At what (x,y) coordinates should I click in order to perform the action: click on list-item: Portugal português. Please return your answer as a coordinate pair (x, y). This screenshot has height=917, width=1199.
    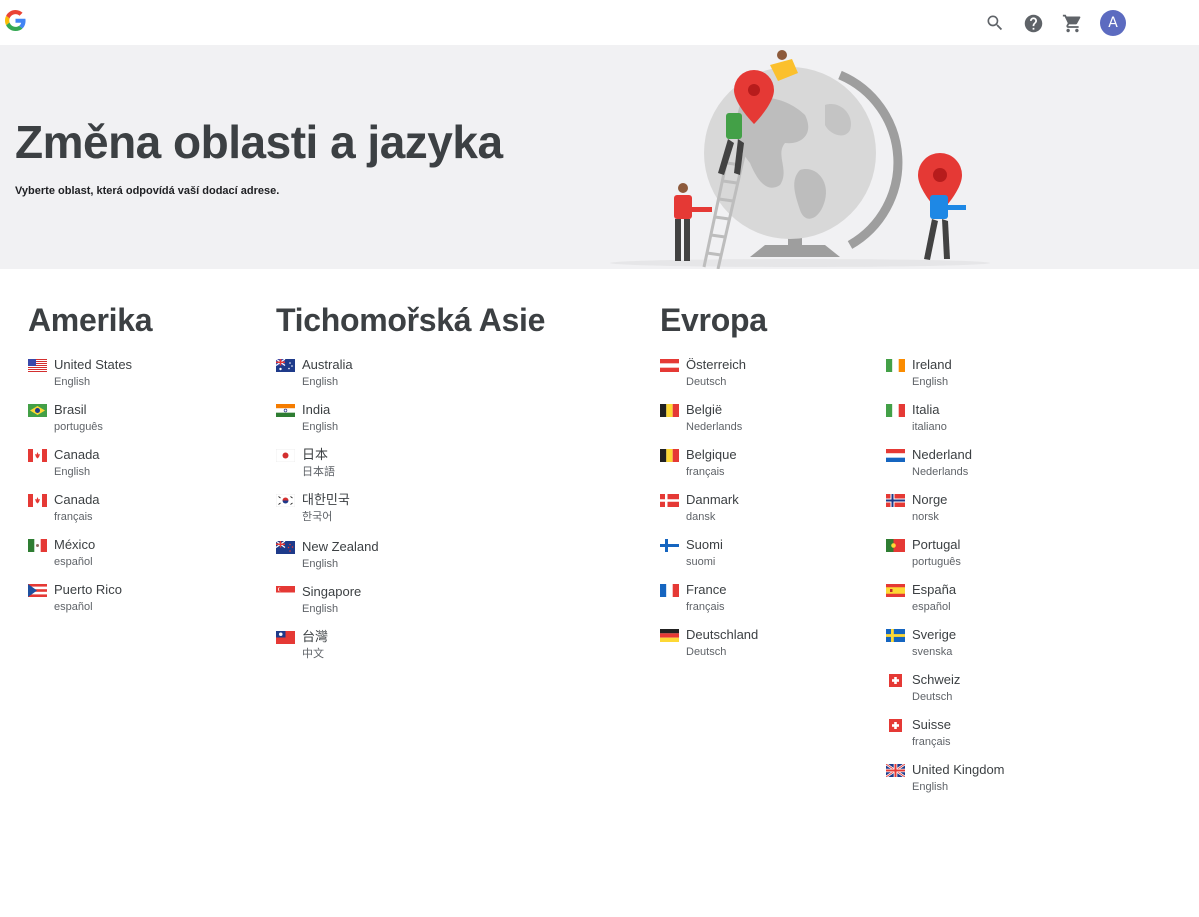
    Looking at the image, I should click on (996, 559).